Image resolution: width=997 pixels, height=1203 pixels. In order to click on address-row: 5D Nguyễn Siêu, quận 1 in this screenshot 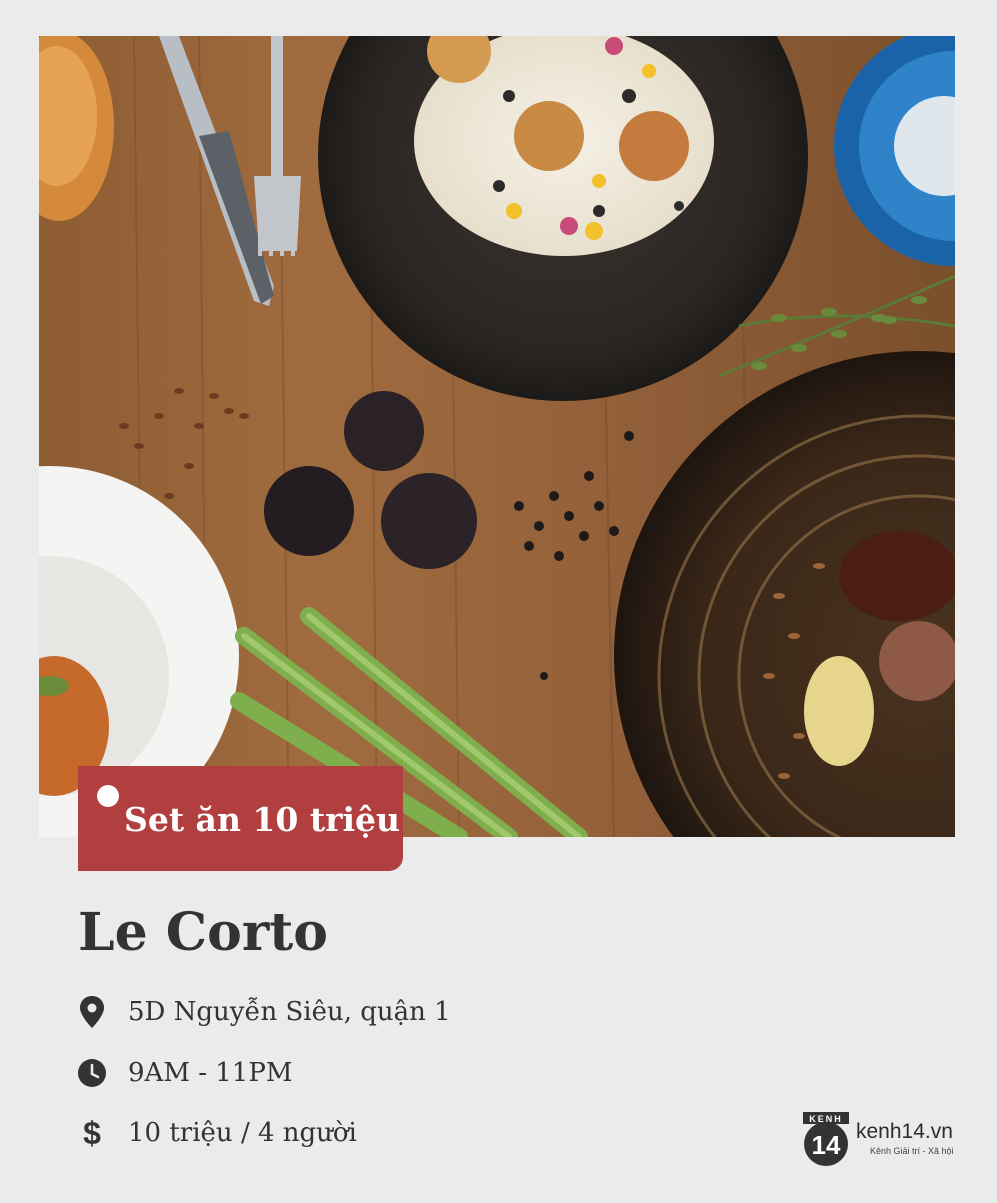, I will do `click(264, 1012)`.